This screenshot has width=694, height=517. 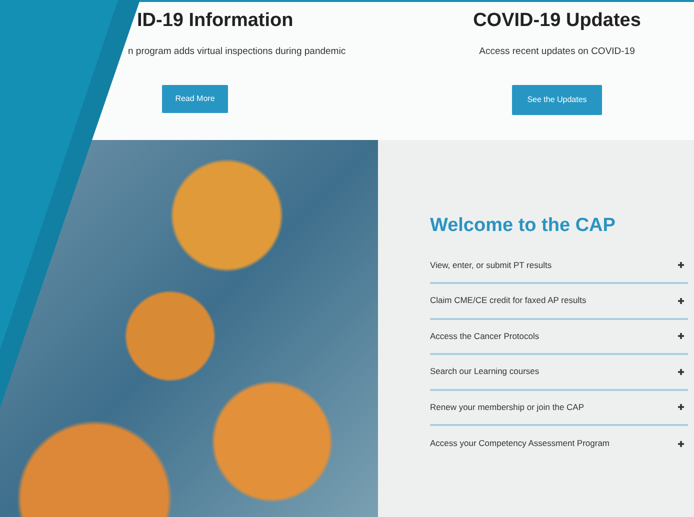 I want to click on card-title: ID-19 Information, so click(x=215, y=21).